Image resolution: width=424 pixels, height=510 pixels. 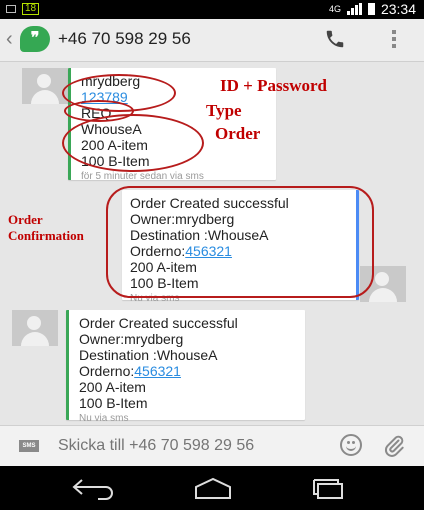 What do you see at coordinates (351, 445) in the screenshot?
I see `emoji-icon` at bounding box center [351, 445].